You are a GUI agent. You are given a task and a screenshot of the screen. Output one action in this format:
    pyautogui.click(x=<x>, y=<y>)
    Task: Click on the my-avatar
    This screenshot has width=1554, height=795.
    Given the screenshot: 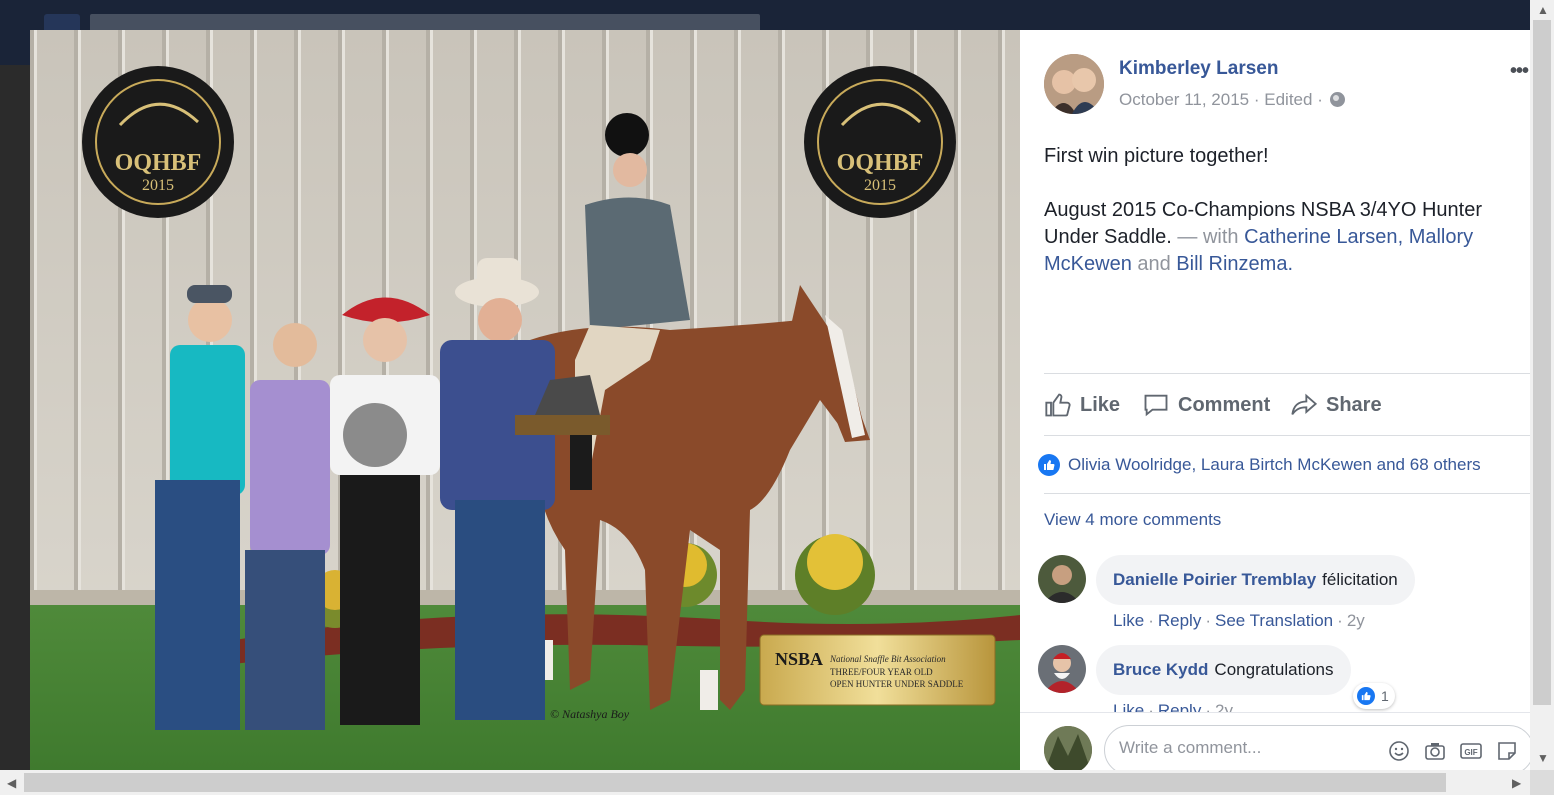 What is the action you would take?
    pyautogui.click(x=1068, y=748)
    